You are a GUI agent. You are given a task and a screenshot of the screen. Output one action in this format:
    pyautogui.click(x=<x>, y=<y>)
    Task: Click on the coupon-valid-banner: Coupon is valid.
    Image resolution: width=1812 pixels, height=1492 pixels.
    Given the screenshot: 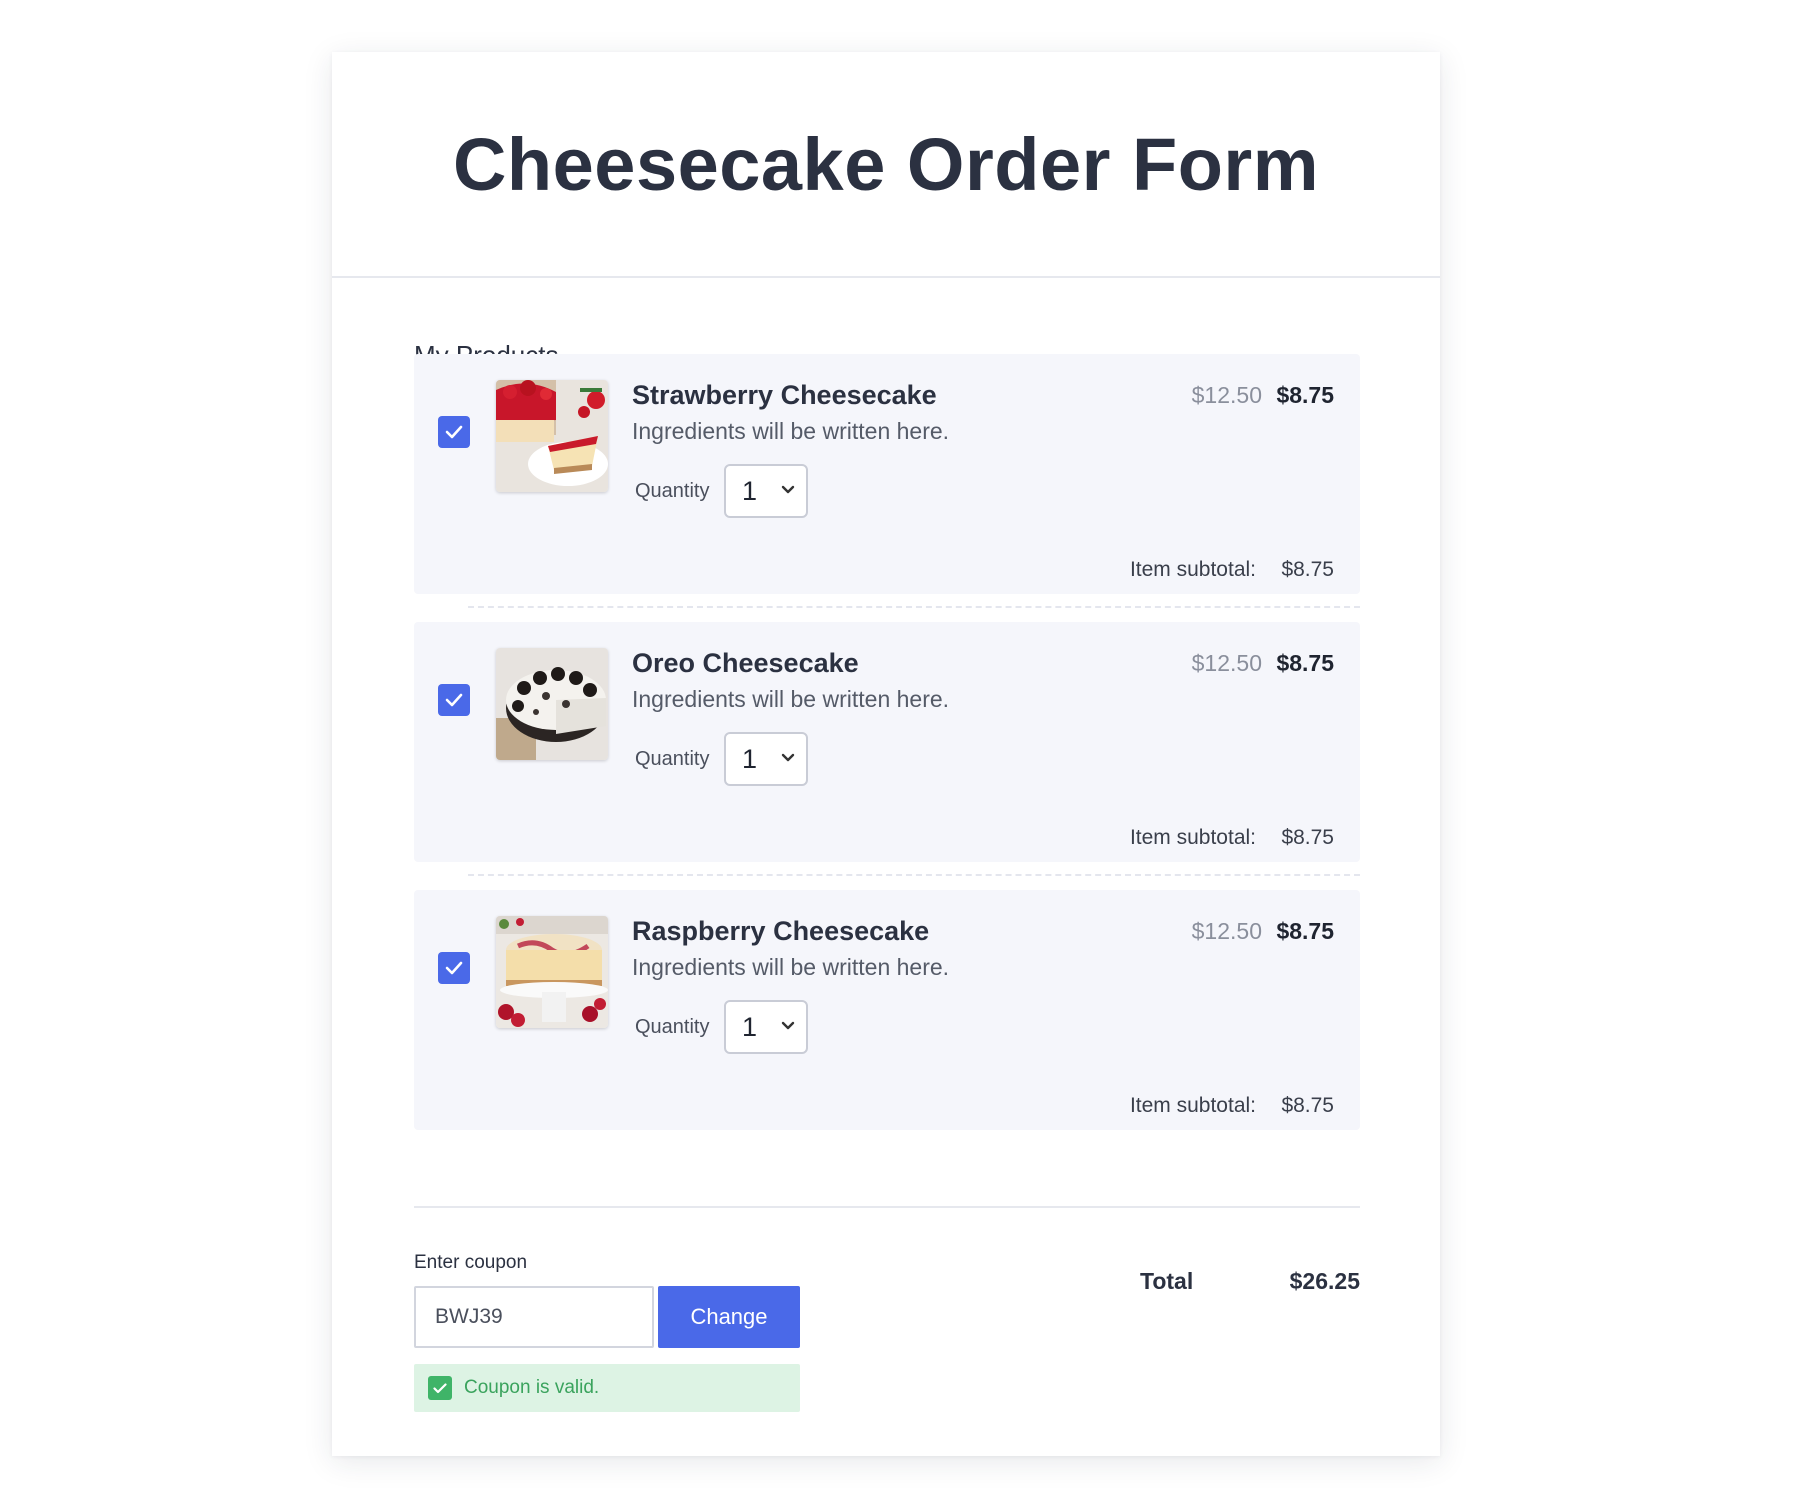 What is the action you would take?
    pyautogui.click(x=607, y=1388)
    